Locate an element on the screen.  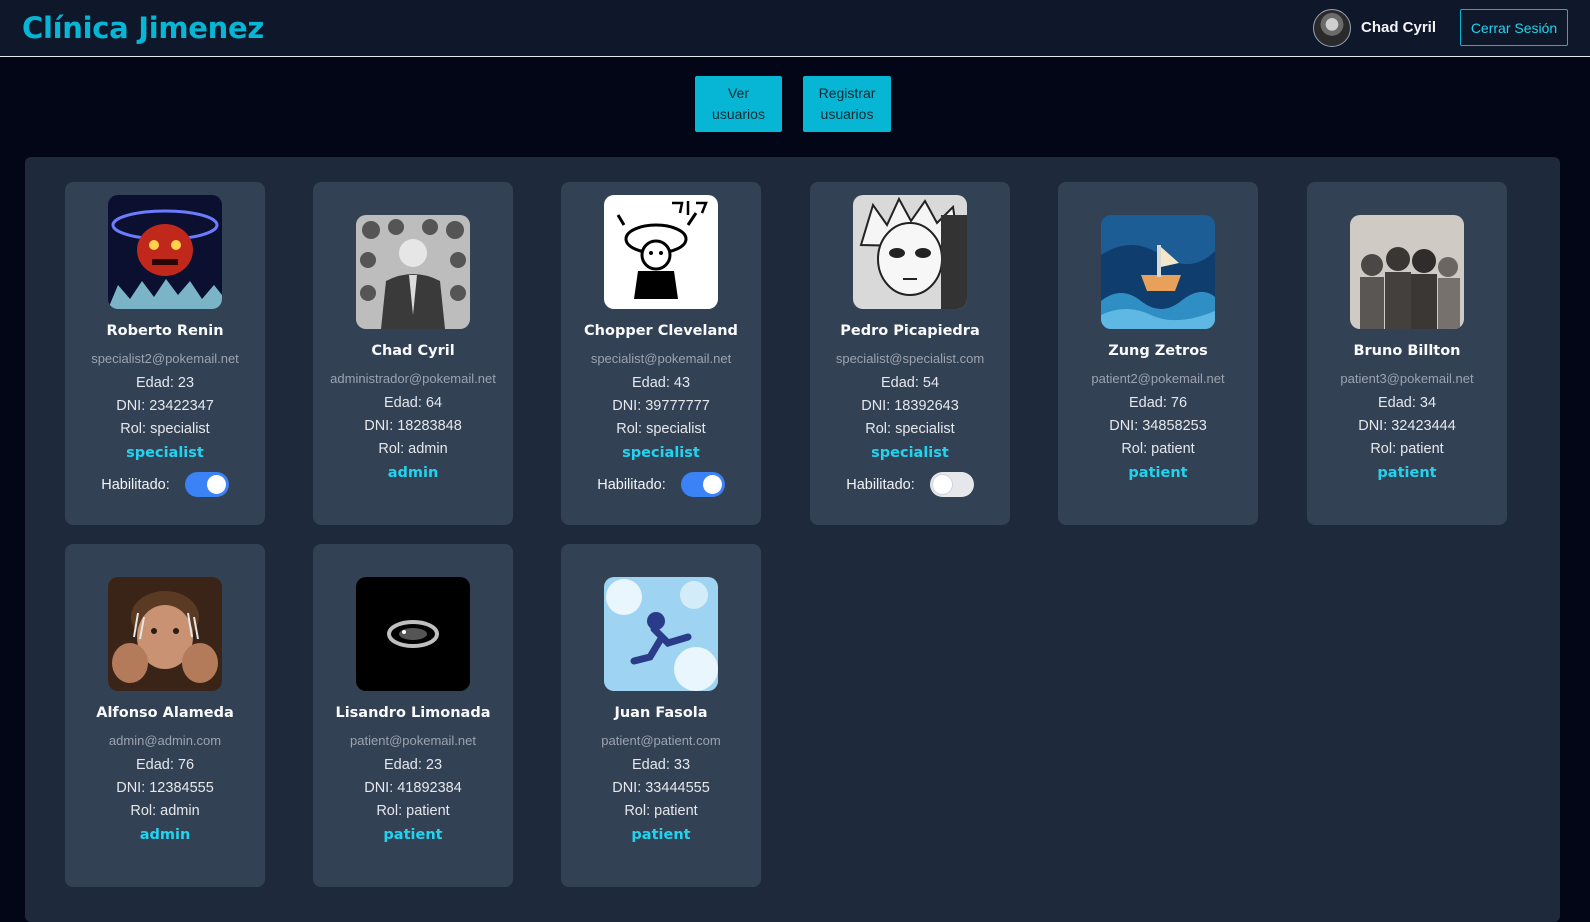
user-name: Chad Cyril is located at coordinates (413, 351).